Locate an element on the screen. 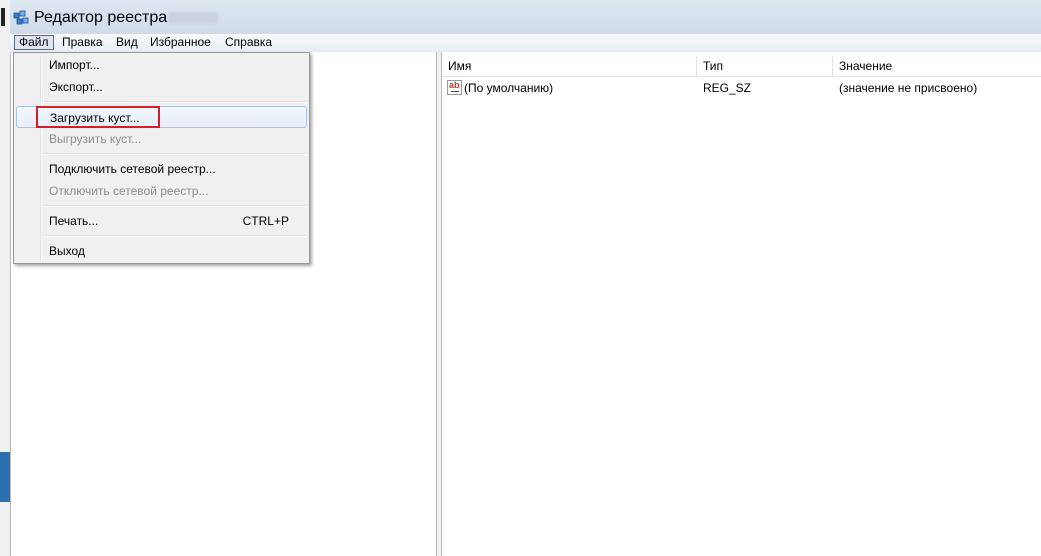 Image resolution: width=1041 pixels, height=556 pixels. value-type: REG_SZ is located at coordinates (727, 88).